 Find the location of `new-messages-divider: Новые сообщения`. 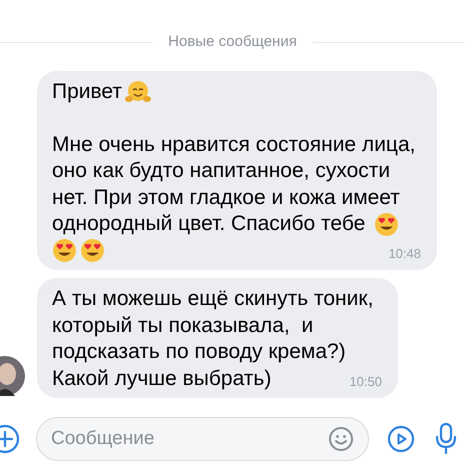

new-messages-divider: Новые сообщения is located at coordinates (232, 42).